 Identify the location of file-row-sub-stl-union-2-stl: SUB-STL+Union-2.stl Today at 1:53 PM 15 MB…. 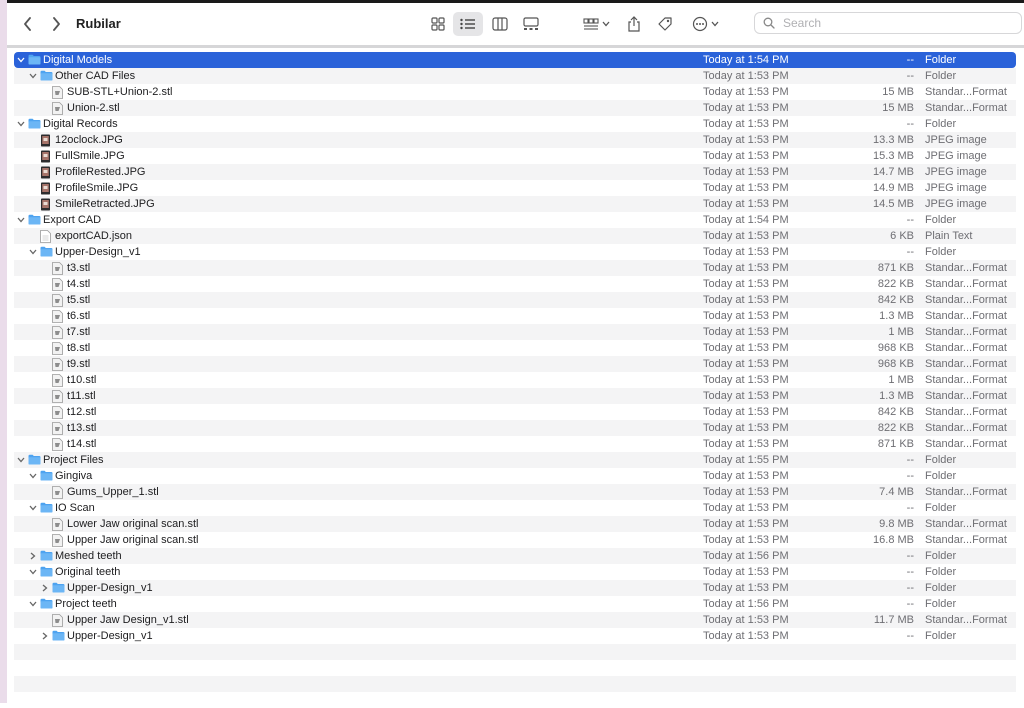
(515, 92).